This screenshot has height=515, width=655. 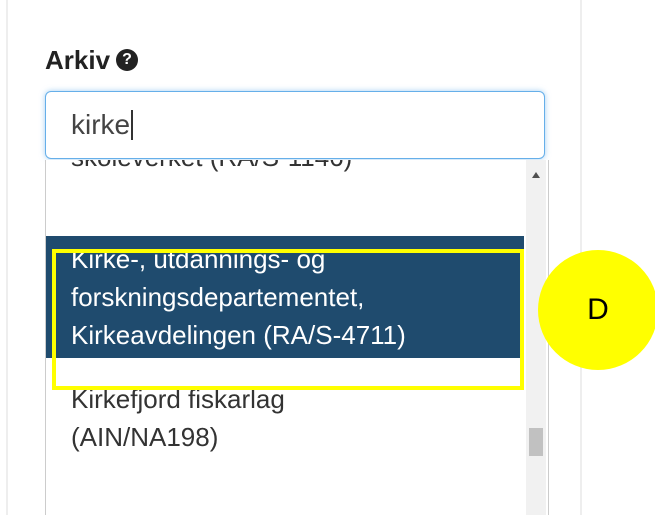 What do you see at coordinates (285, 418) in the screenshot?
I see `dropdown-option: Kirkefjord fiskarlag (AIN/NA198)` at bounding box center [285, 418].